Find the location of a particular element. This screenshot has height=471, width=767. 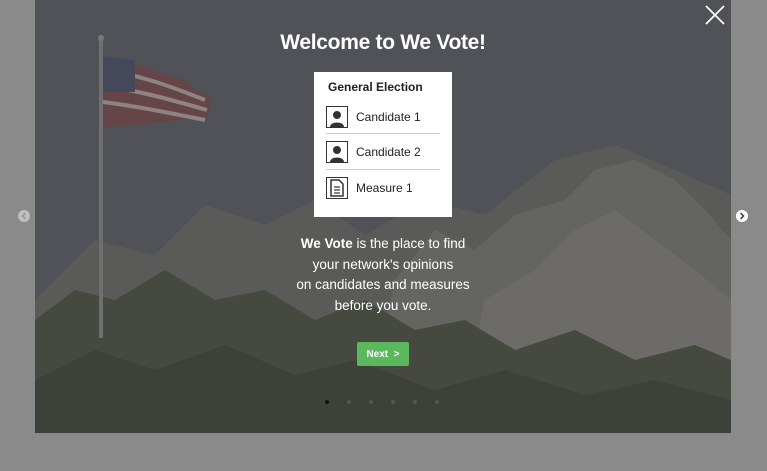

ballot-item-label: Measure 1 is located at coordinates (384, 187).